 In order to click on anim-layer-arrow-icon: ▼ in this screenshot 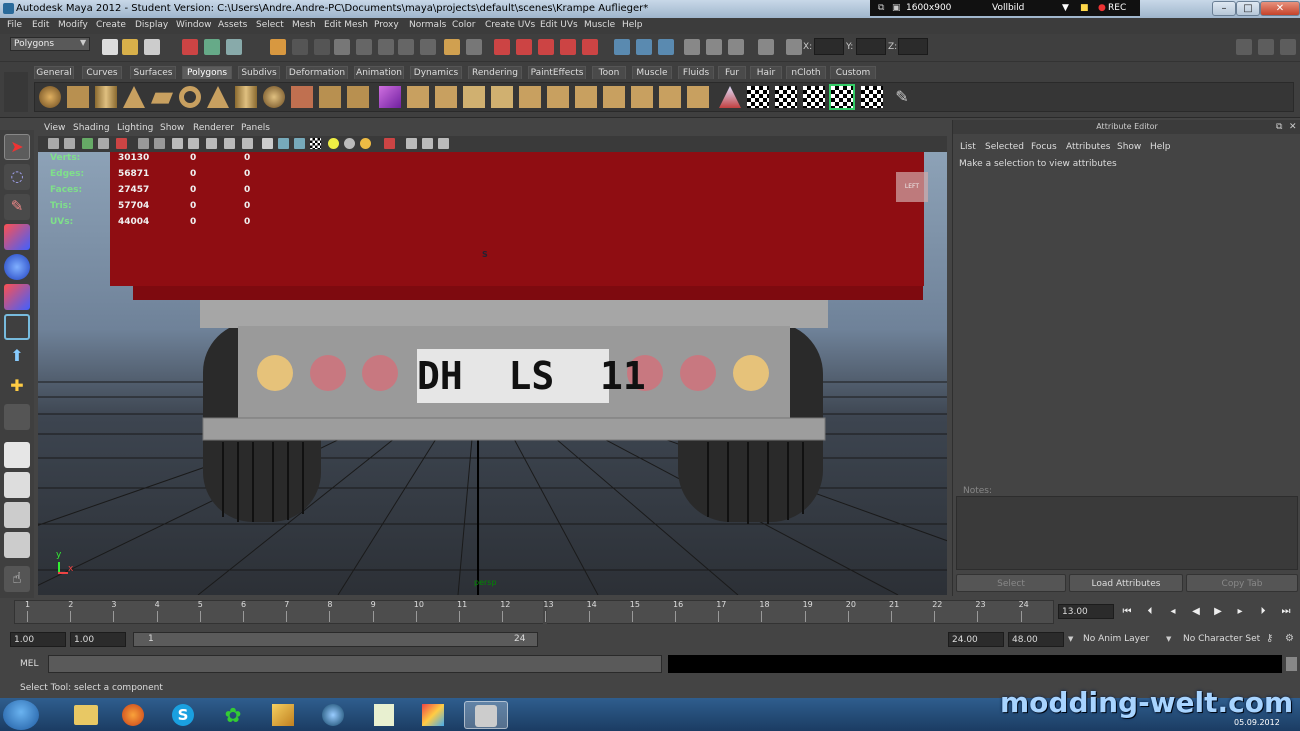, I will do `click(1070, 639)`.